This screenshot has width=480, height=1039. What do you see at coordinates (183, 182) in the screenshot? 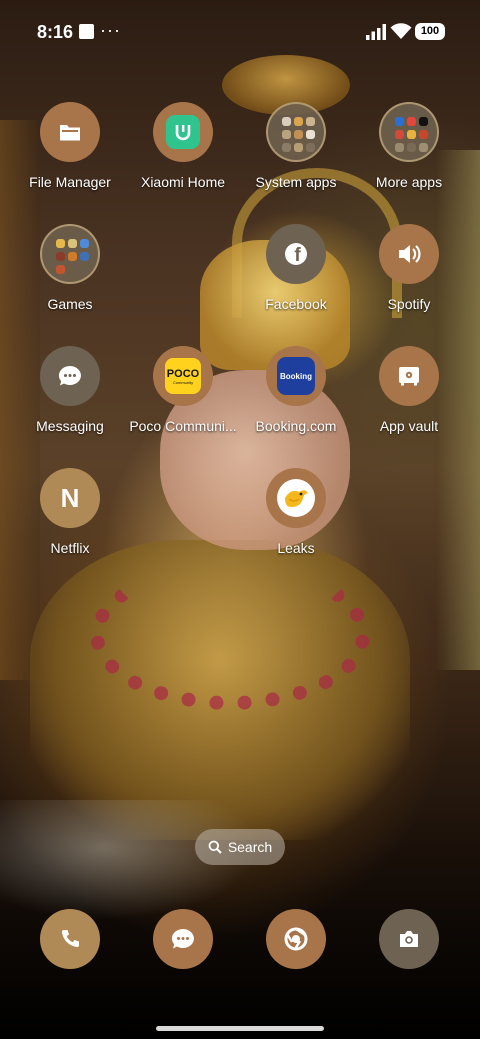
I see `app-label: Xiaomi Home` at bounding box center [183, 182].